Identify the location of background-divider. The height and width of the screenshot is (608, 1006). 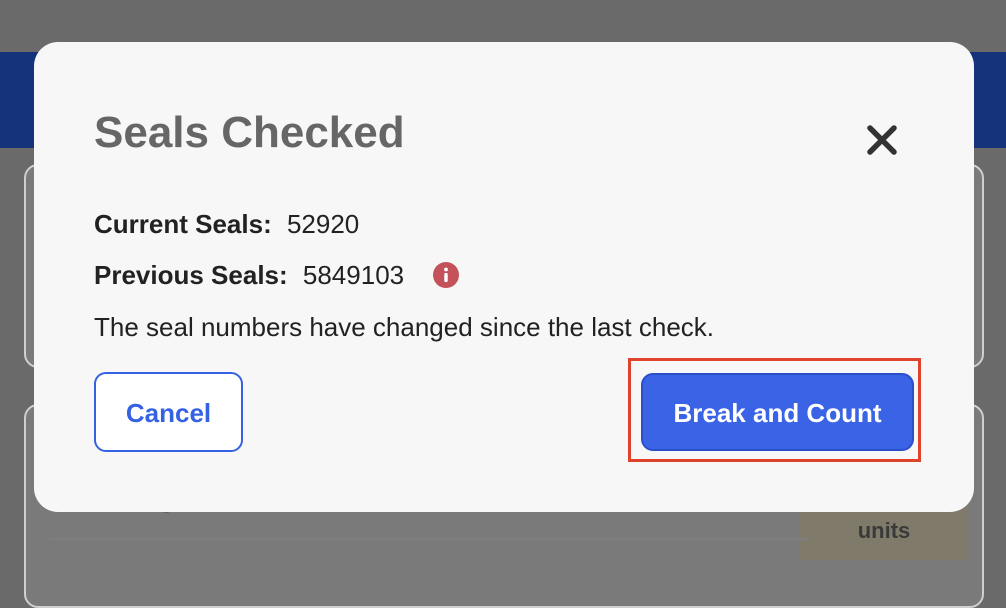
(430, 539).